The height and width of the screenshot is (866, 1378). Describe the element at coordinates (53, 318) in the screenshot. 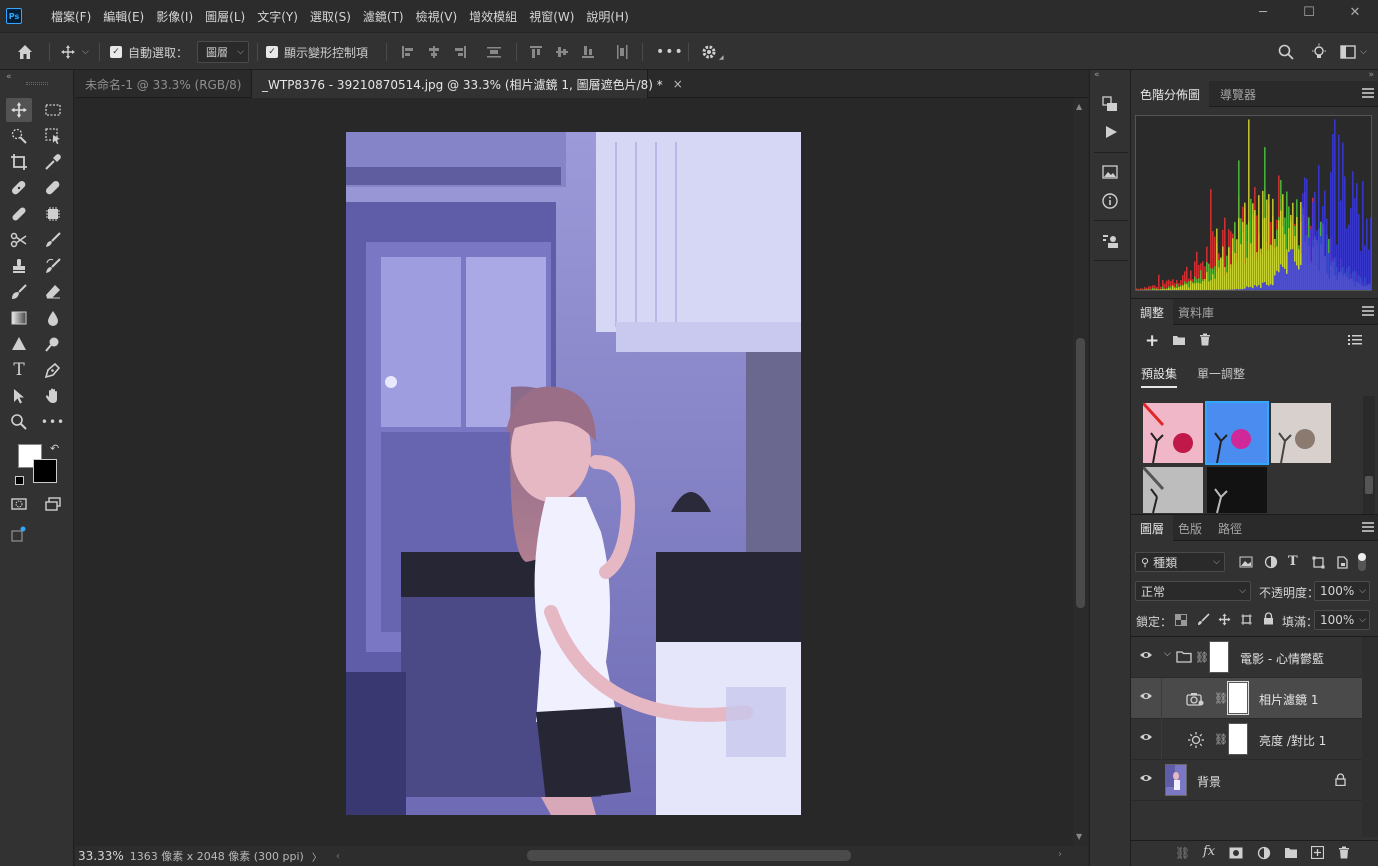

I see `blur-tool-icon` at that location.